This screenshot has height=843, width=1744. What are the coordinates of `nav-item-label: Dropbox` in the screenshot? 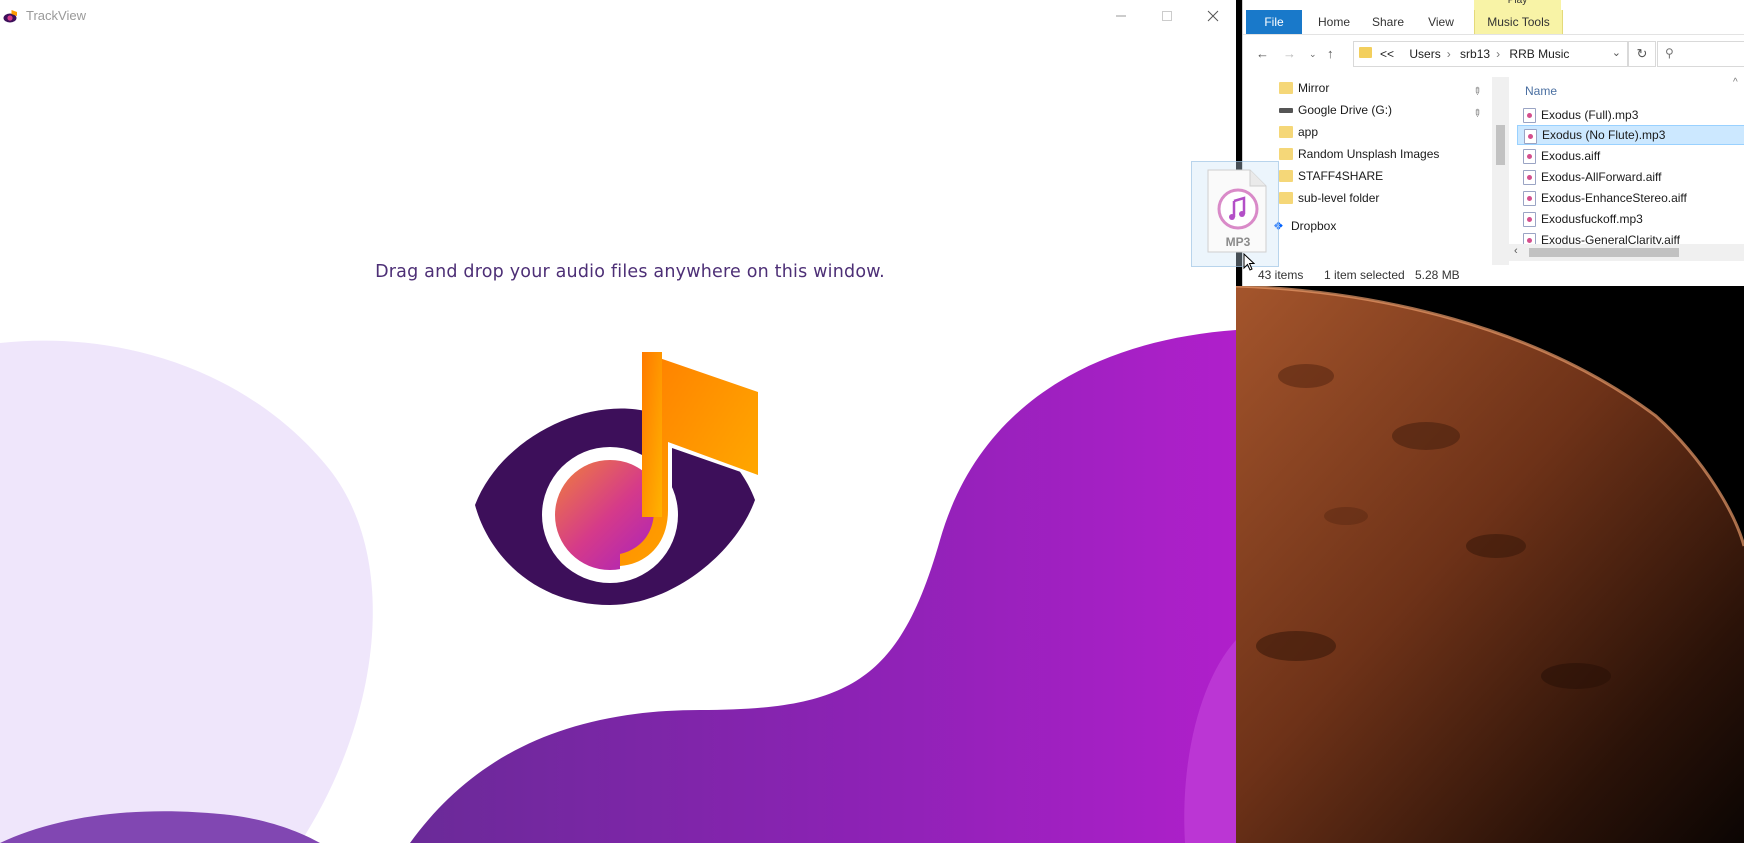 It's located at (1314, 226).